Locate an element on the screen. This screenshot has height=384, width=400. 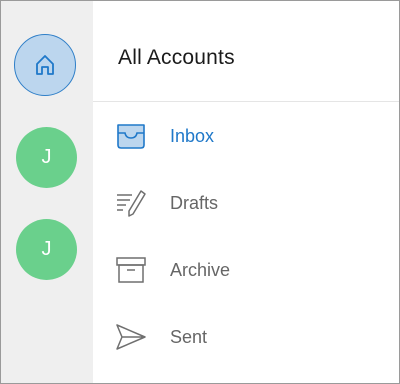
all-accounts-button is located at coordinates (45, 65).